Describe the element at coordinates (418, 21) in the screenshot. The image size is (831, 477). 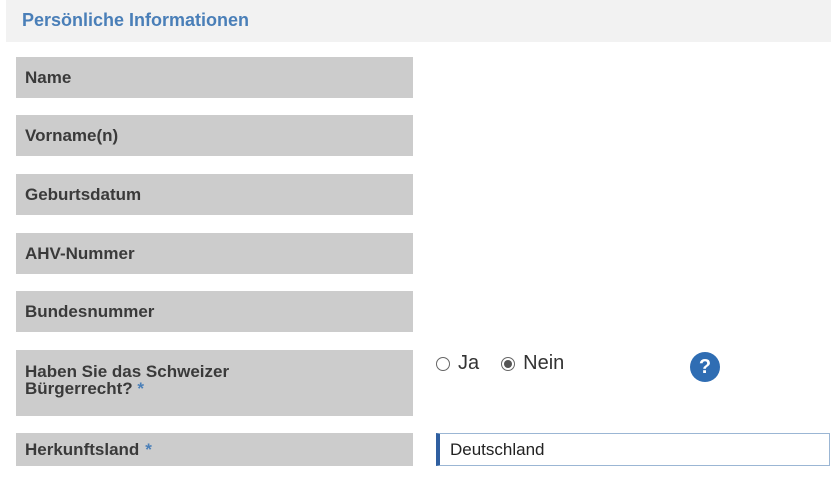
I see `section-header: Persönliche Informationen` at that location.